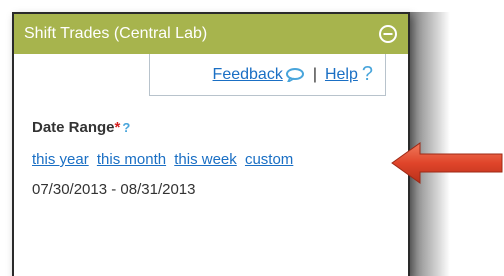 This screenshot has height=276, width=504. What do you see at coordinates (295, 75) in the screenshot?
I see `speech-bubble-icon` at bounding box center [295, 75].